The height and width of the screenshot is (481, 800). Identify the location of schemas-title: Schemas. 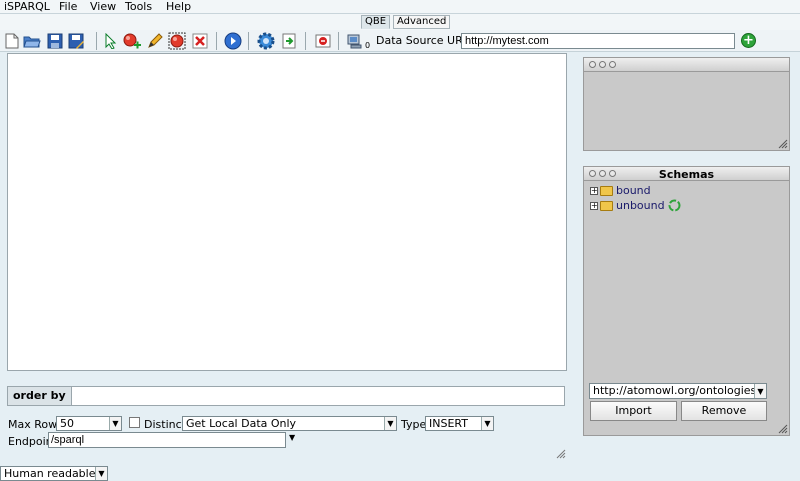
(686, 174).